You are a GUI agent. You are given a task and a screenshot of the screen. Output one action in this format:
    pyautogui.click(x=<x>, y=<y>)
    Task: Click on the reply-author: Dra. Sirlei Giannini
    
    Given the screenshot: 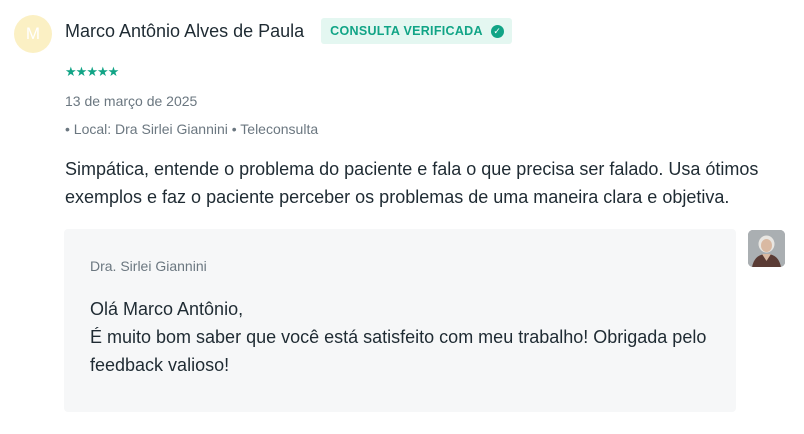 What is the action you would take?
    pyautogui.click(x=148, y=266)
    